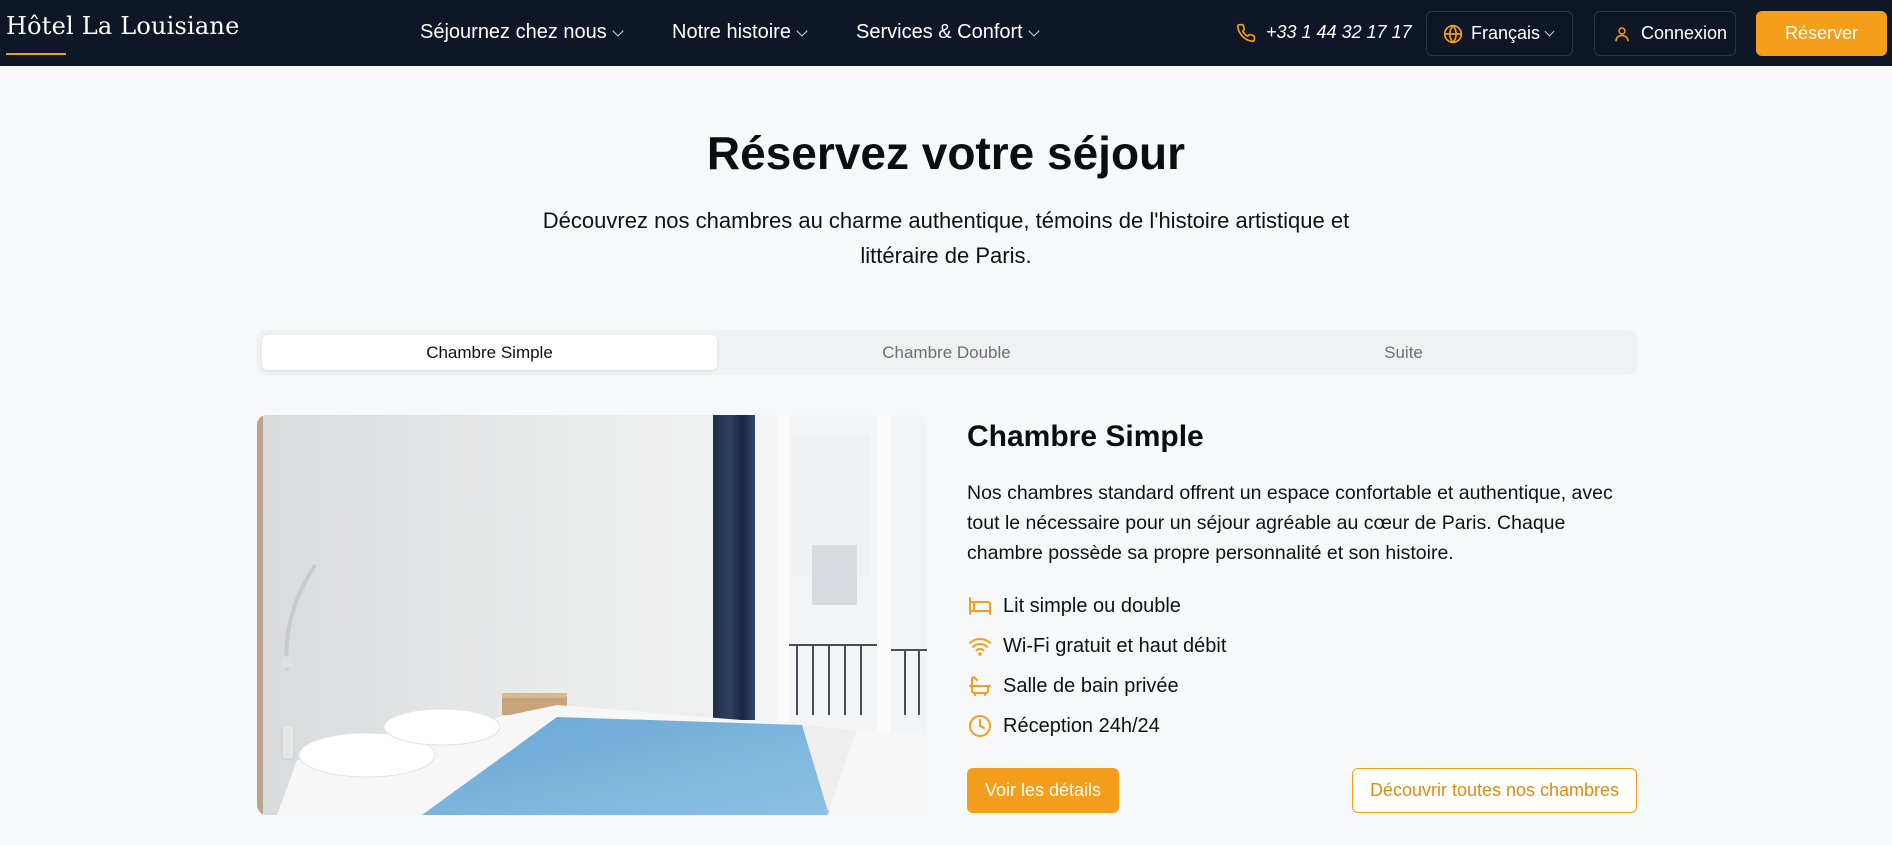 This screenshot has width=1892, height=845. Describe the element at coordinates (1115, 645) in the screenshot. I see `feature-label: Wi-Fi gratuit et haut débit` at that location.